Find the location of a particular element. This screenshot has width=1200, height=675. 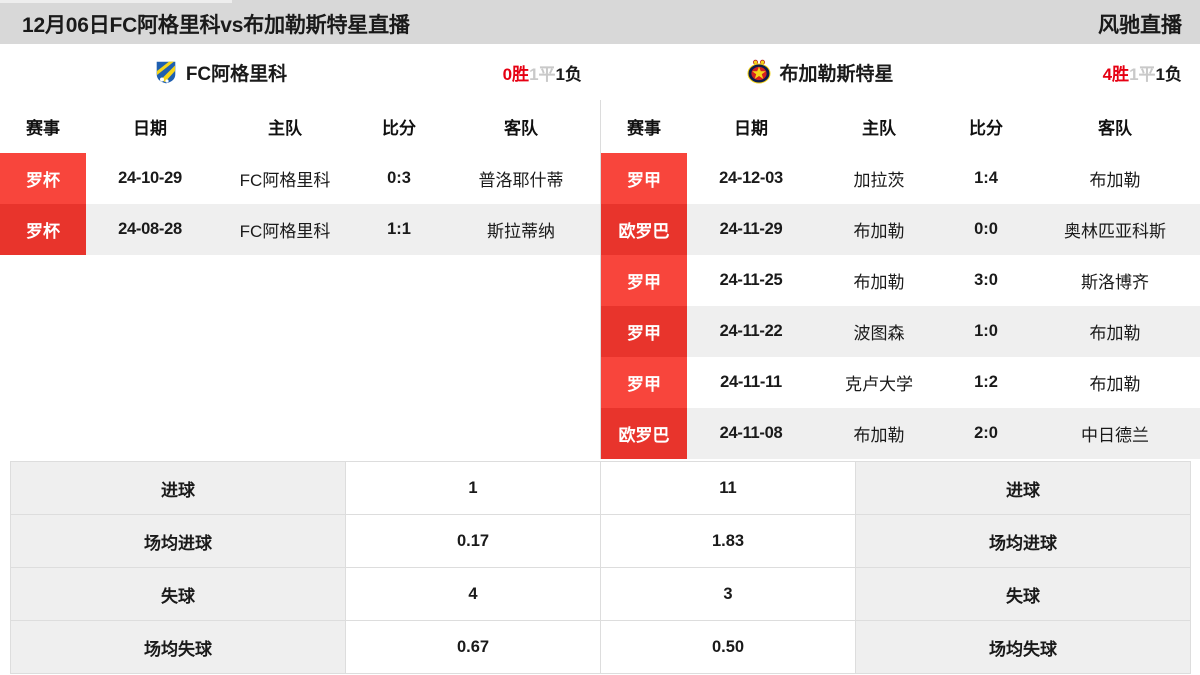

stats-row: 进球 1 11 进球 is located at coordinates (600, 488).